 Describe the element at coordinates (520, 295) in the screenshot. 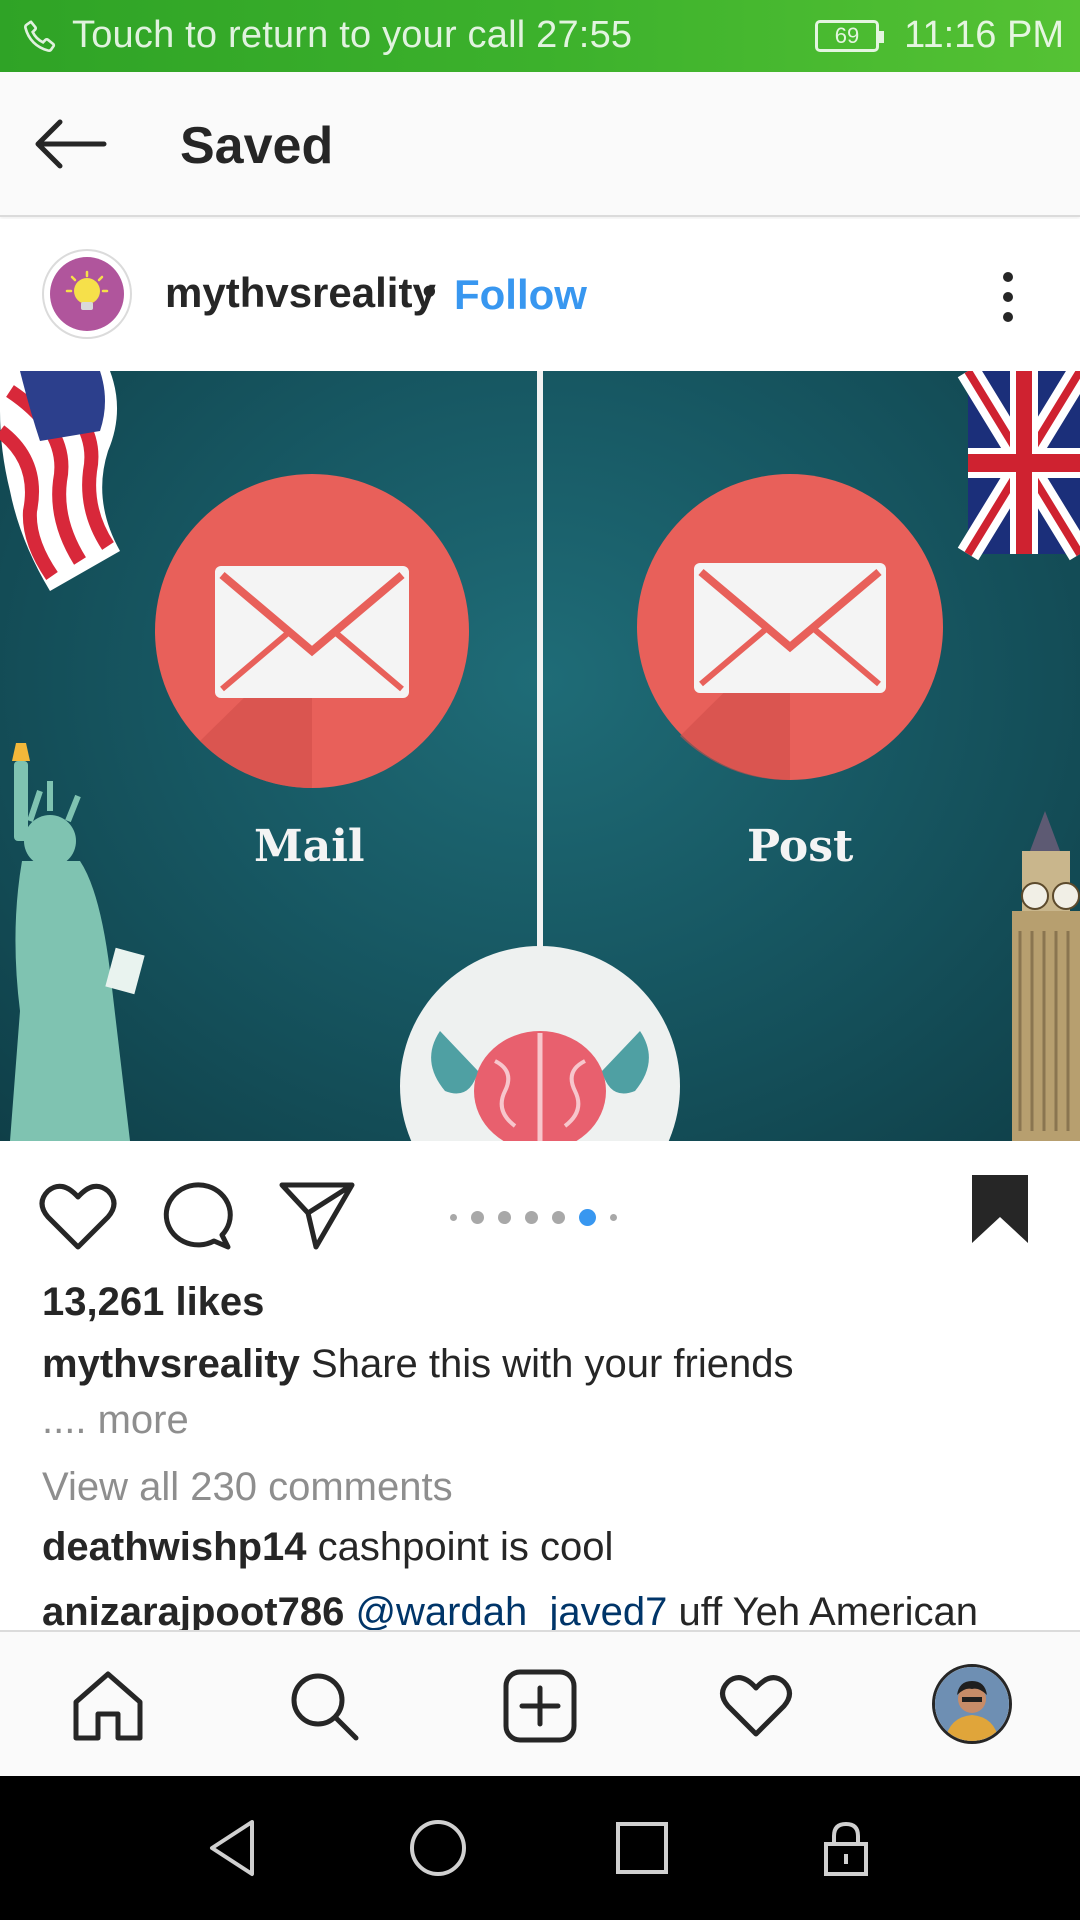

I see `follow-button: Follow` at that location.